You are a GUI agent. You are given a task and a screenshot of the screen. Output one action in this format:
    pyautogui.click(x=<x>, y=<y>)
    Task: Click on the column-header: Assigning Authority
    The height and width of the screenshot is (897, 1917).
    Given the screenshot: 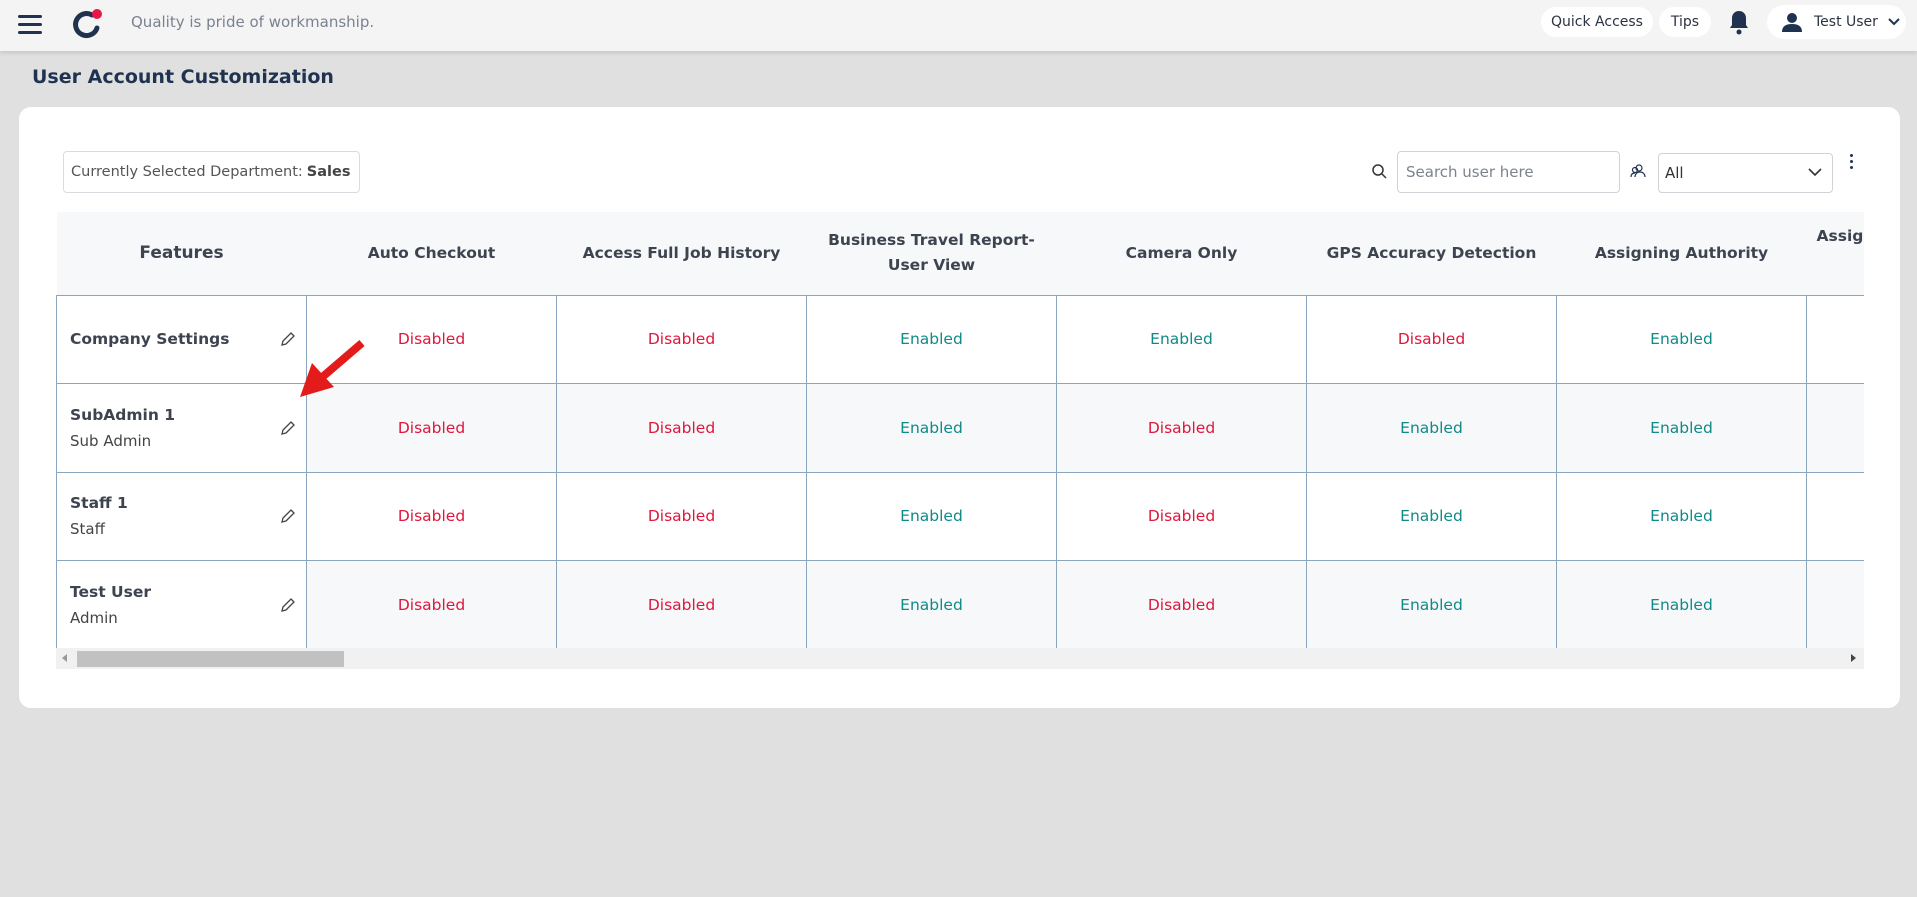 What is the action you would take?
    pyautogui.click(x=1681, y=253)
    